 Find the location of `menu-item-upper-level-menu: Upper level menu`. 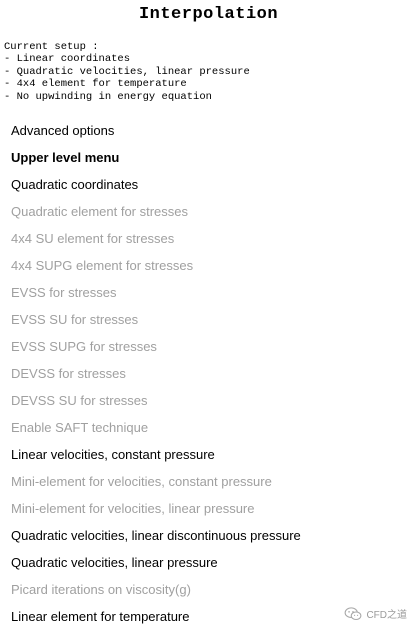

menu-item-upper-level-menu: Upper level menu is located at coordinates (156, 157).